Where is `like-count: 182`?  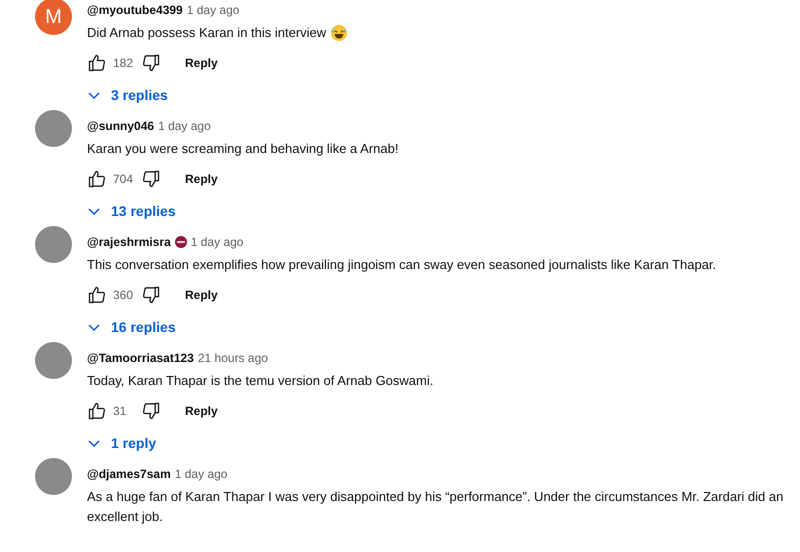
like-count: 182 is located at coordinates (123, 63).